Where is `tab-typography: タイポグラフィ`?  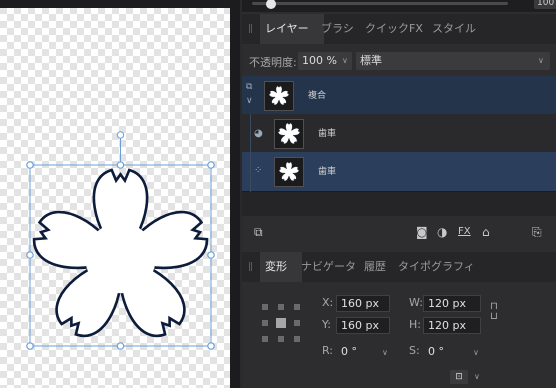 tab-typography: タイポグラフィ is located at coordinates (436, 267).